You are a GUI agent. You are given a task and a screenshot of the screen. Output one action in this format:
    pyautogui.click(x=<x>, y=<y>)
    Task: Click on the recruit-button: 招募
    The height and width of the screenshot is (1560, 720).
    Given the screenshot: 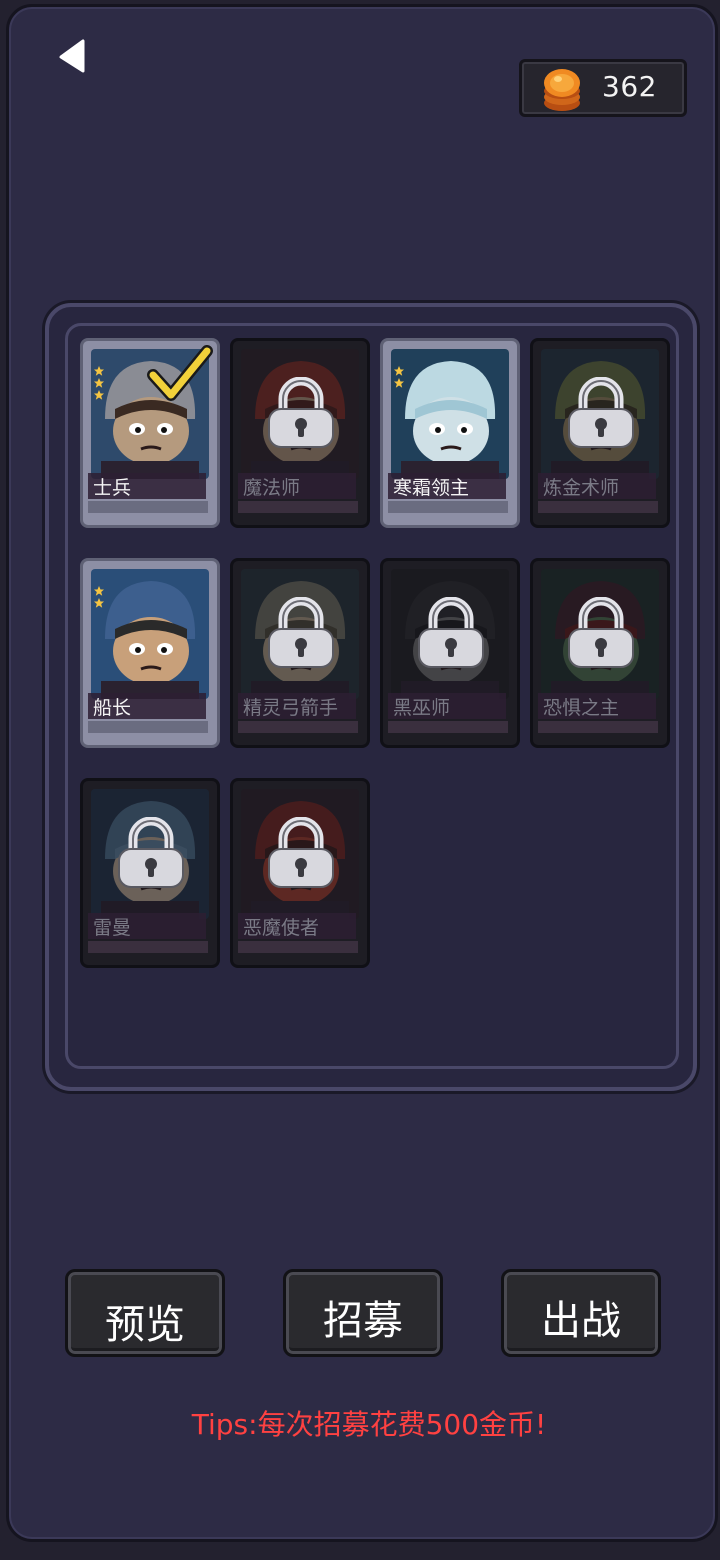 What is the action you would take?
    pyautogui.click(x=363, y=1313)
    